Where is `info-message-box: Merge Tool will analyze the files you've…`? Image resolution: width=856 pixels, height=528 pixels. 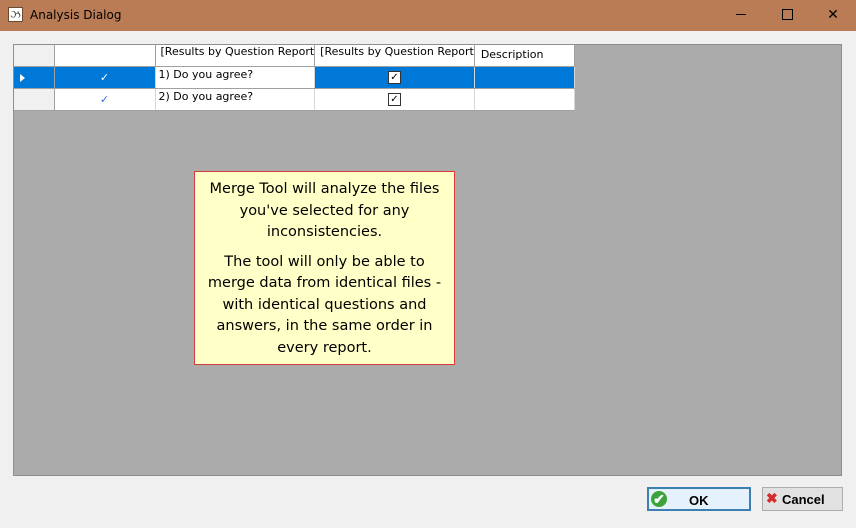
info-message-box: Merge Tool will analyze the files you've… is located at coordinates (324, 268).